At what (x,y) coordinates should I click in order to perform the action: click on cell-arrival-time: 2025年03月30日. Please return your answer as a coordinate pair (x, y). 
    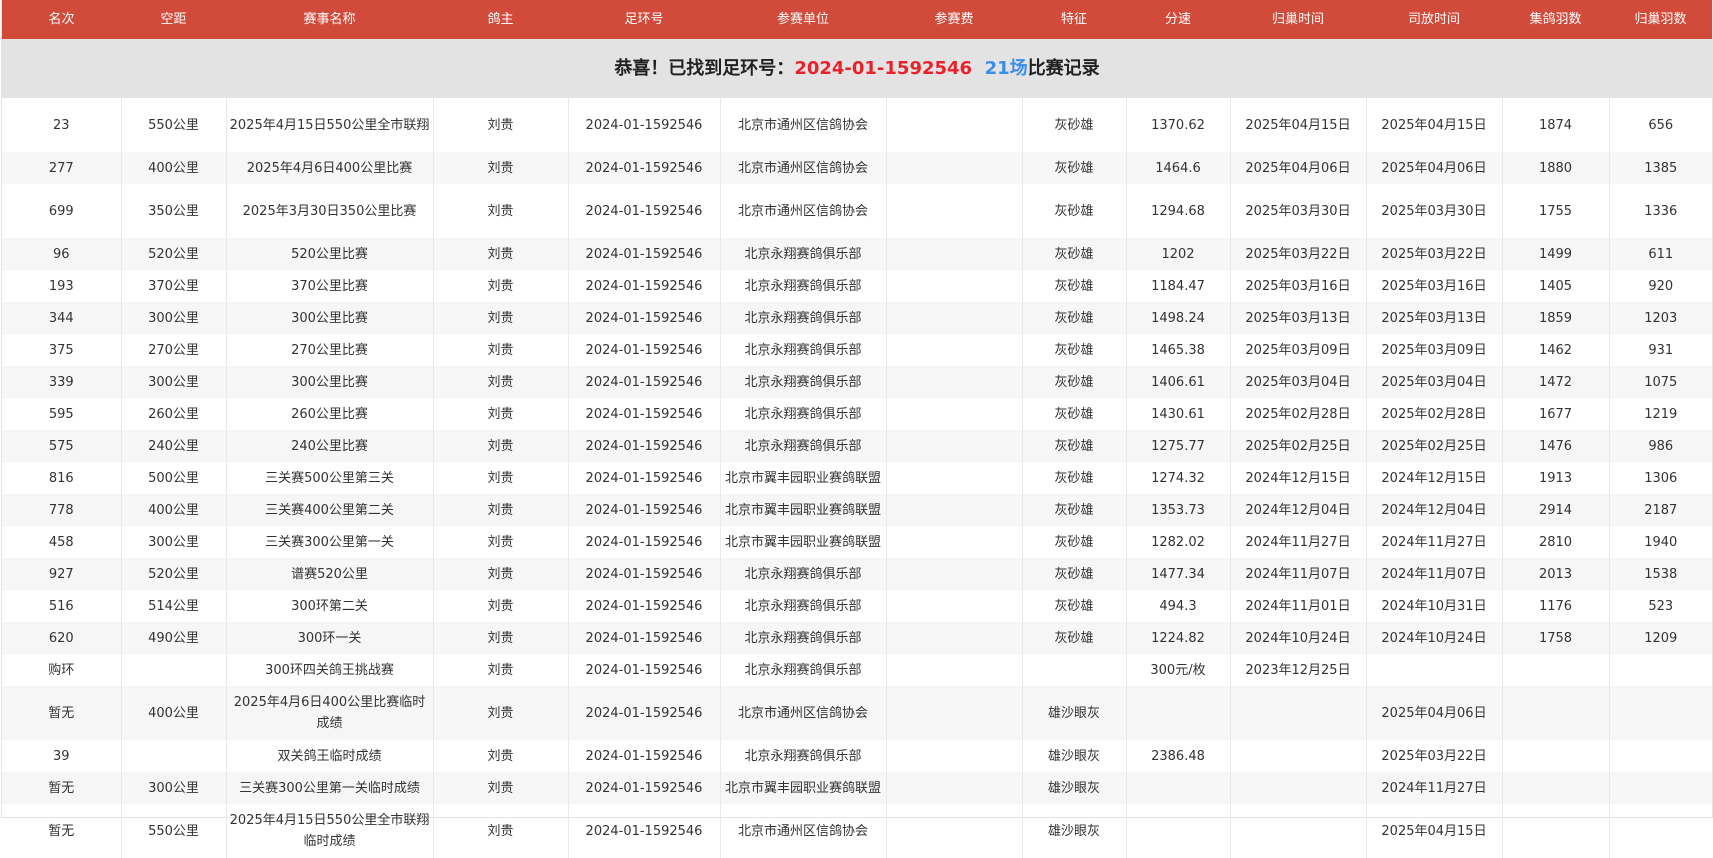
    Looking at the image, I should click on (1298, 211).